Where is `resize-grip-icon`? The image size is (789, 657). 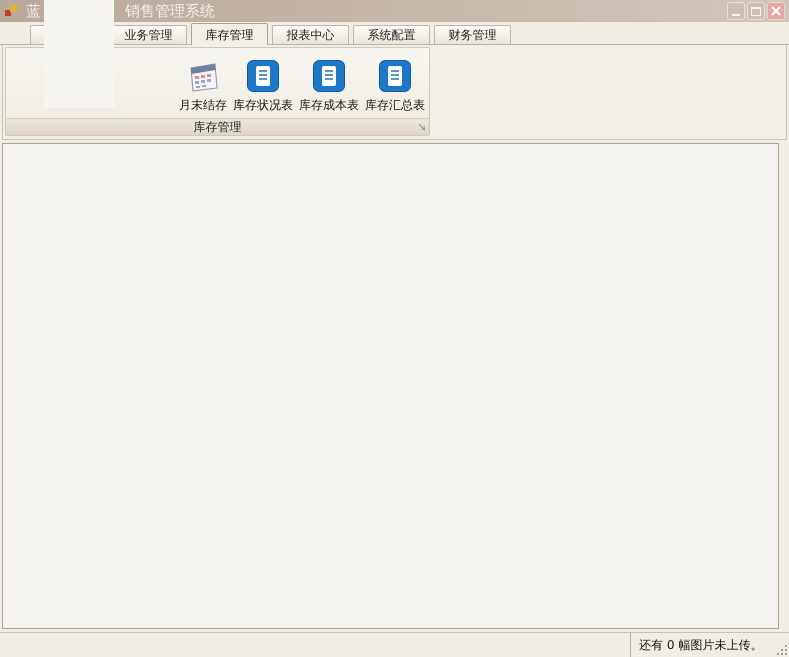 resize-grip-icon is located at coordinates (782, 650).